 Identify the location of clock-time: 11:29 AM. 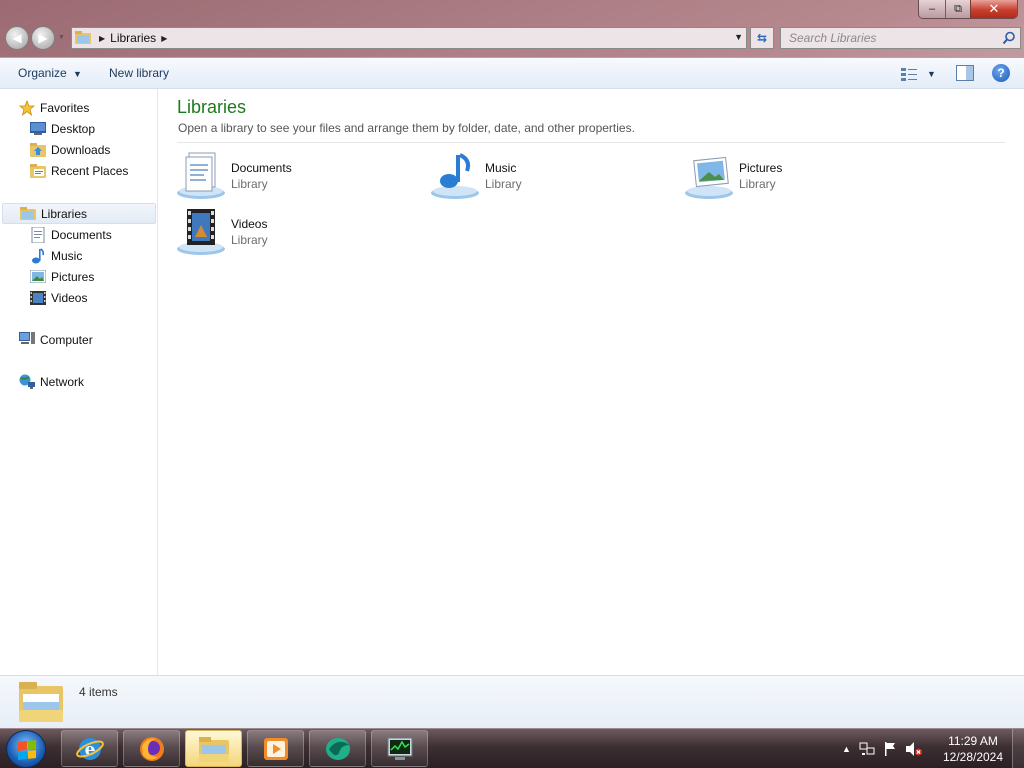
(973, 741).